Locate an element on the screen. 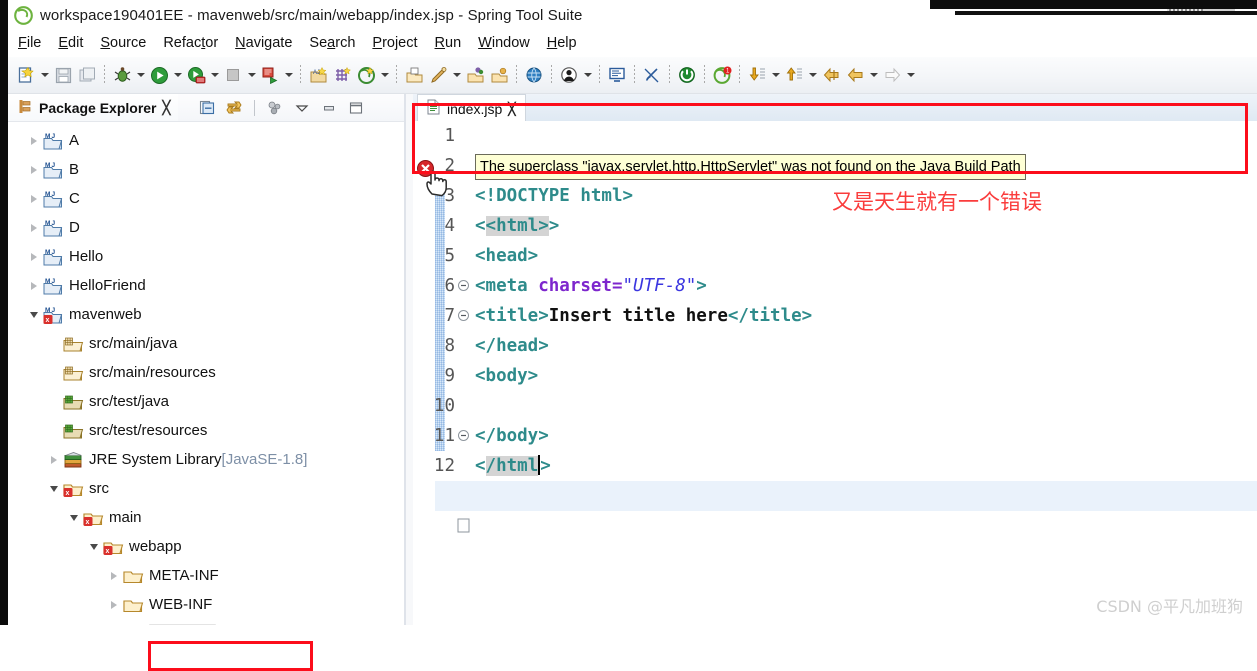 This screenshot has width=1257, height=671. open-type-icon is located at coordinates (414, 75).